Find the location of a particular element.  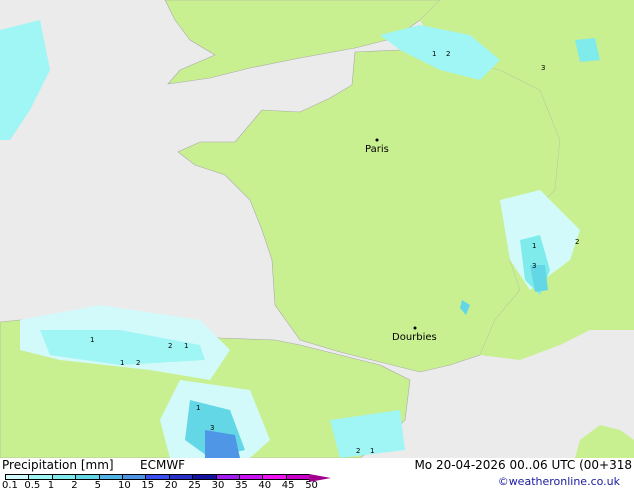

legend-tick: 0.1 is located at coordinates (10, 485).